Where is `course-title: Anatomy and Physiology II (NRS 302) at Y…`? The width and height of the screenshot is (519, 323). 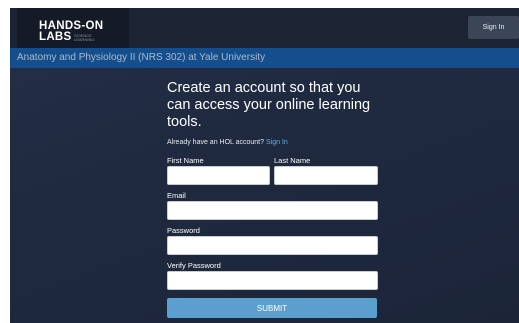
course-title: Anatomy and Physiology II (NRS 302) at Y… is located at coordinates (141, 57).